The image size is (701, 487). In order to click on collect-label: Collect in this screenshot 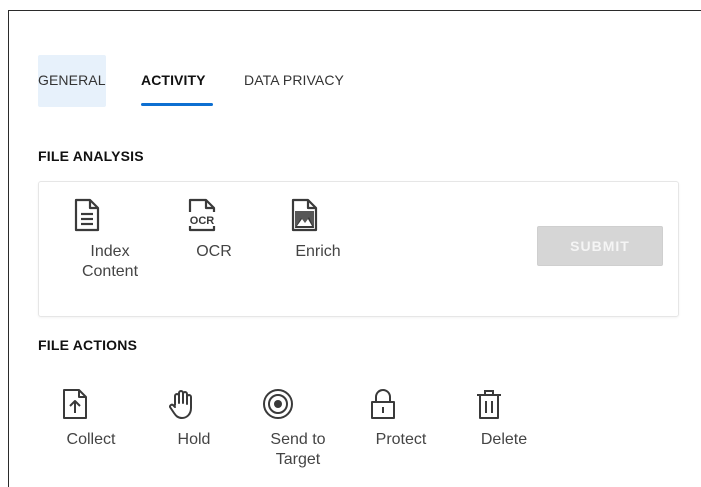, I will do `click(91, 439)`.